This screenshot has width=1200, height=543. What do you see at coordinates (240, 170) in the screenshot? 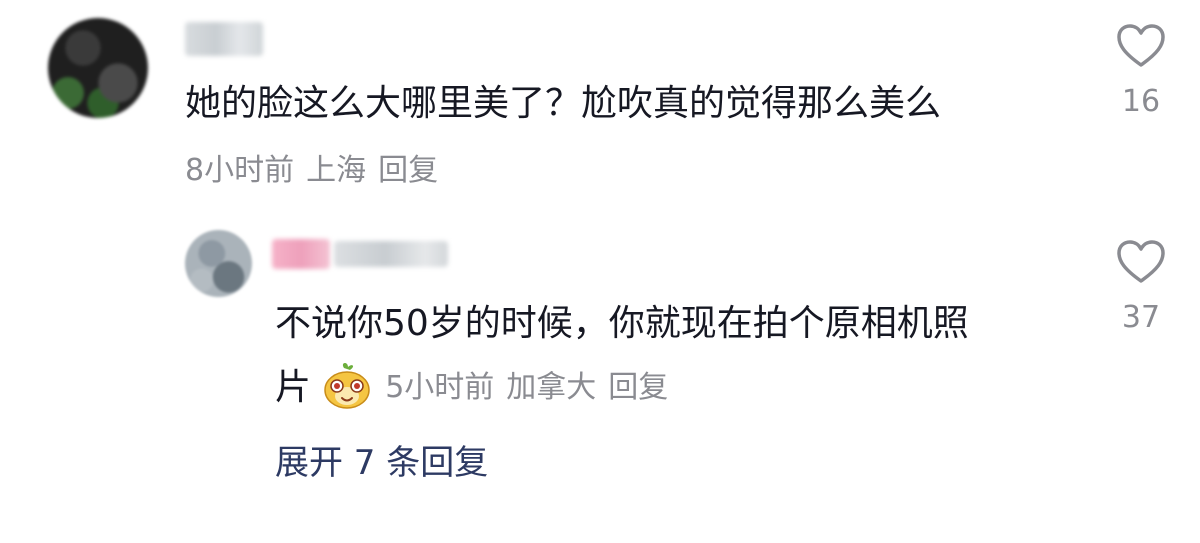
I see `comment-time: 8小时前` at bounding box center [240, 170].